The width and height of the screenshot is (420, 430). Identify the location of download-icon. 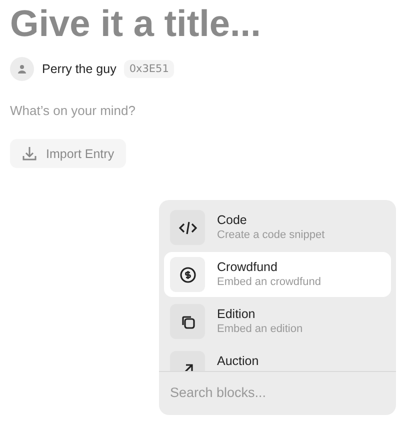
(29, 153).